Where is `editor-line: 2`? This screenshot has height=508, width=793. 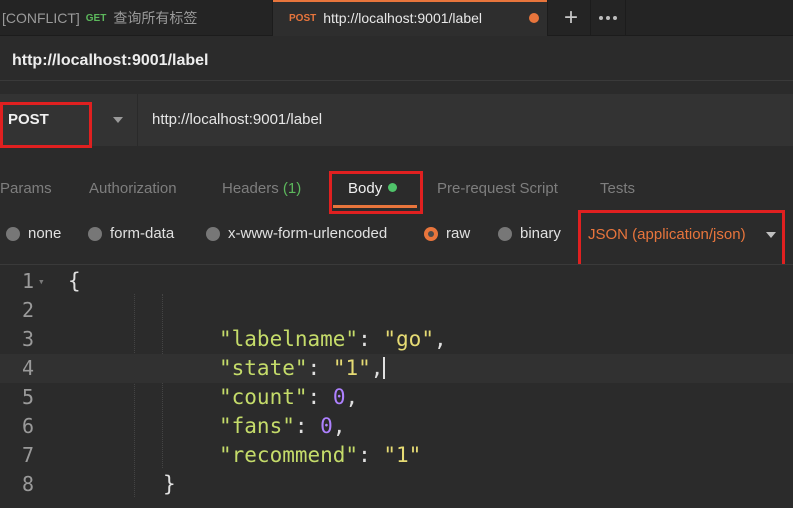 editor-line: 2 is located at coordinates (396, 310).